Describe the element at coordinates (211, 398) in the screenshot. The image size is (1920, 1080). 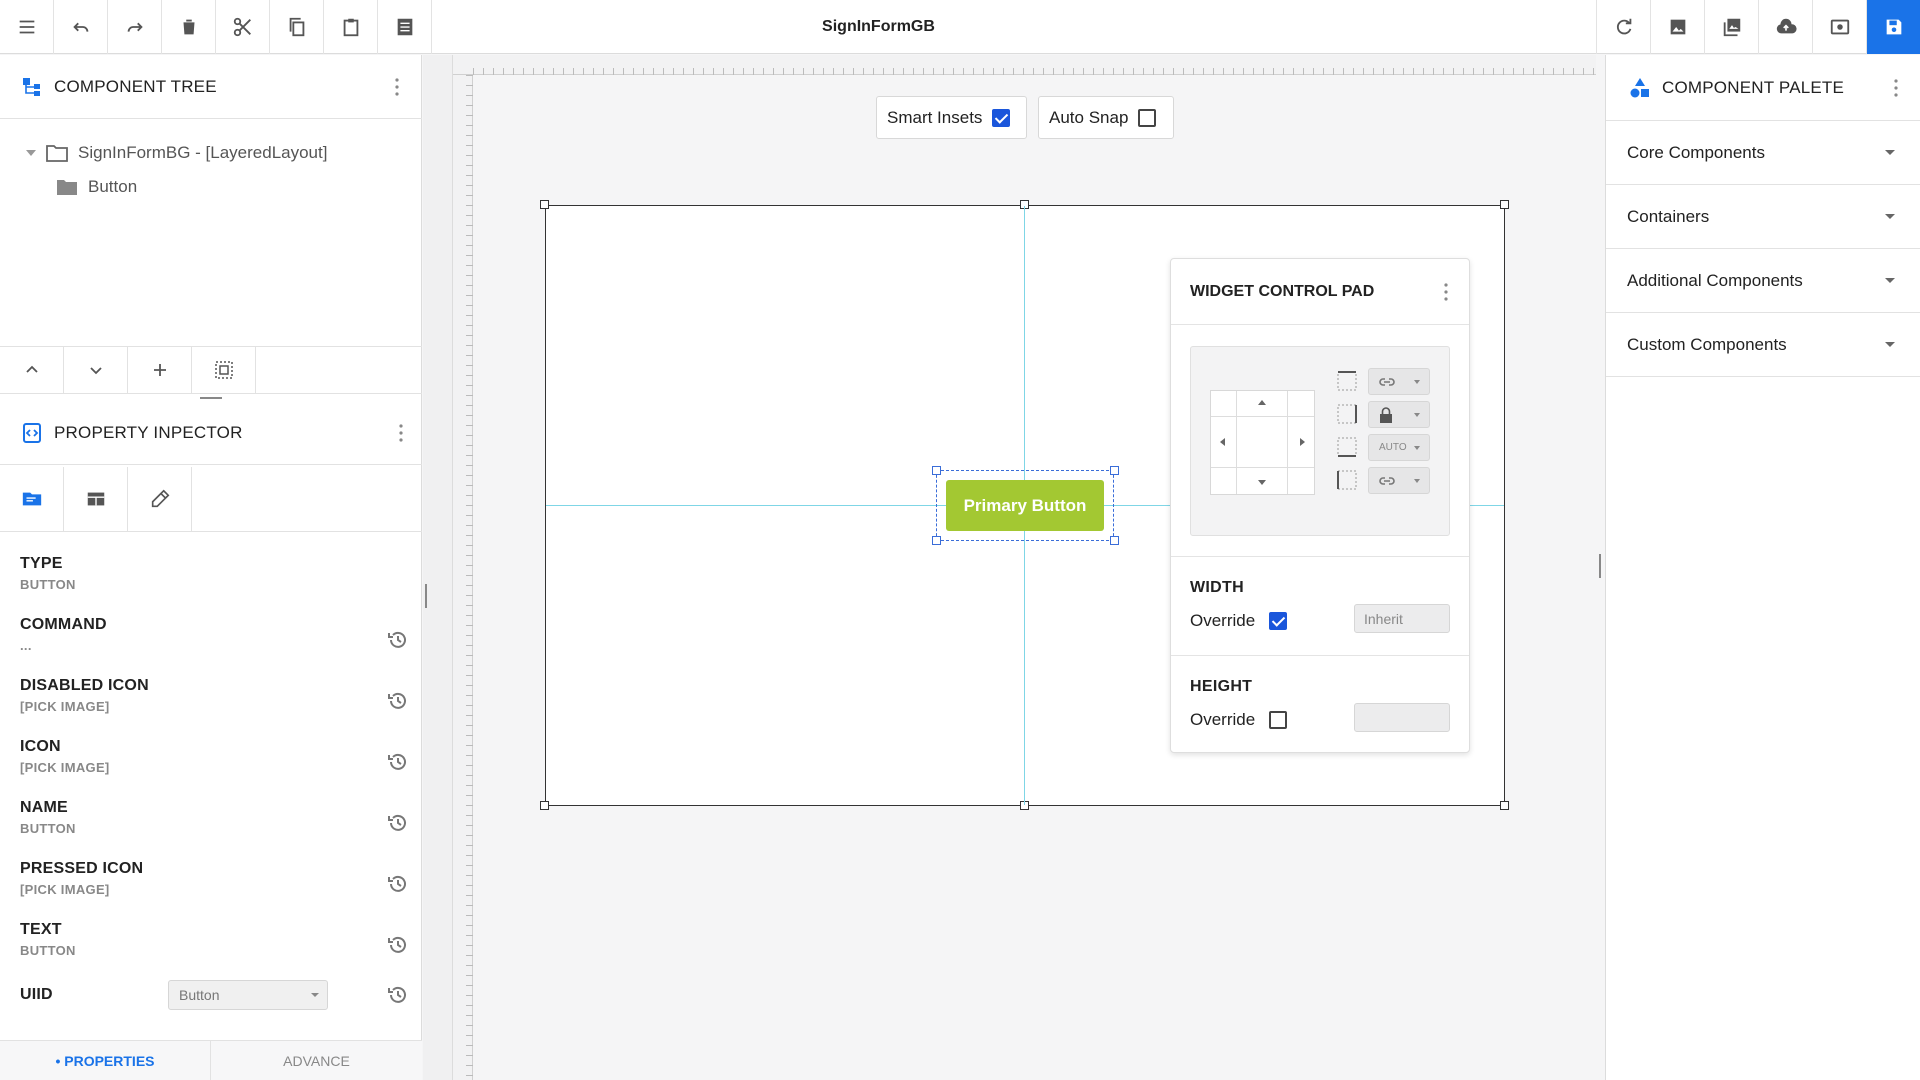
I see `panel-splitter` at that location.